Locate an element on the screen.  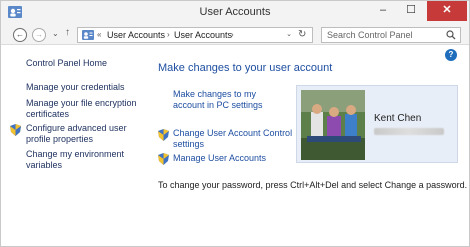
address-bar: « User Accounts › User Accounts › ⌄ is located at coordinates (195, 35).